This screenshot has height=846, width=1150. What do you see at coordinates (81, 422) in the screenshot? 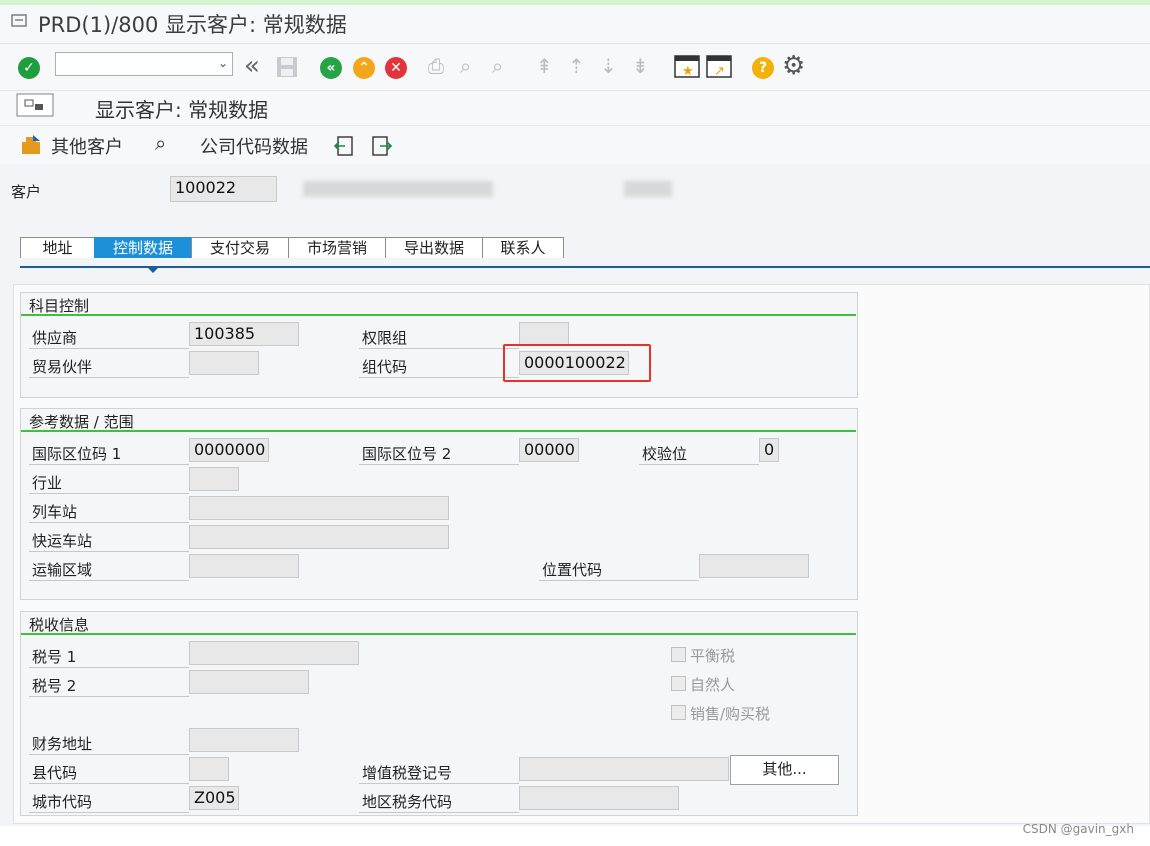
I see `section-title: 参考数据 / 范围` at bounding box center [81, 422].